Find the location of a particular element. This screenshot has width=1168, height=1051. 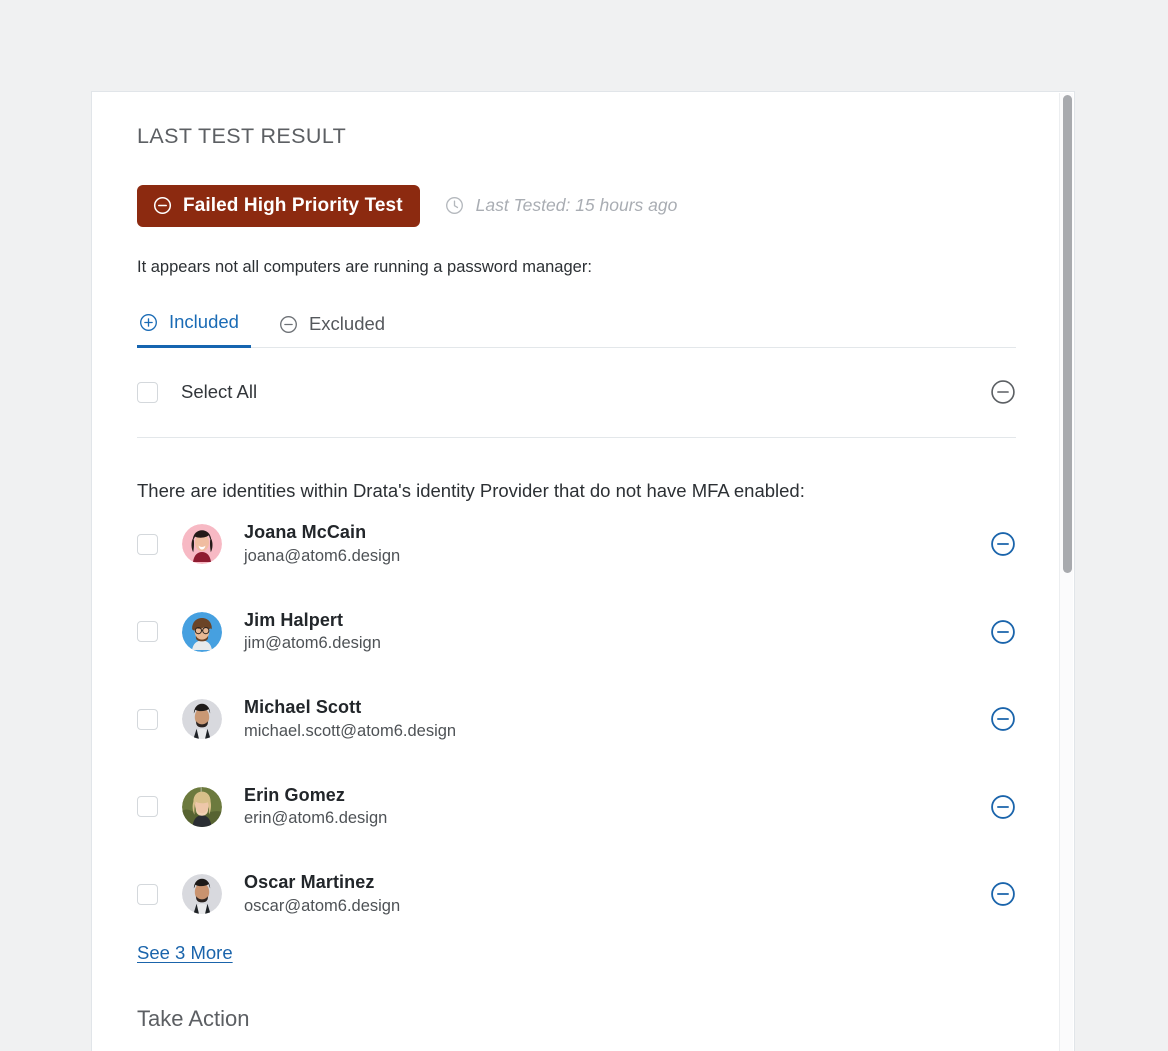

tab-excluded-label: Excluded is located at coordinates (347, 324).